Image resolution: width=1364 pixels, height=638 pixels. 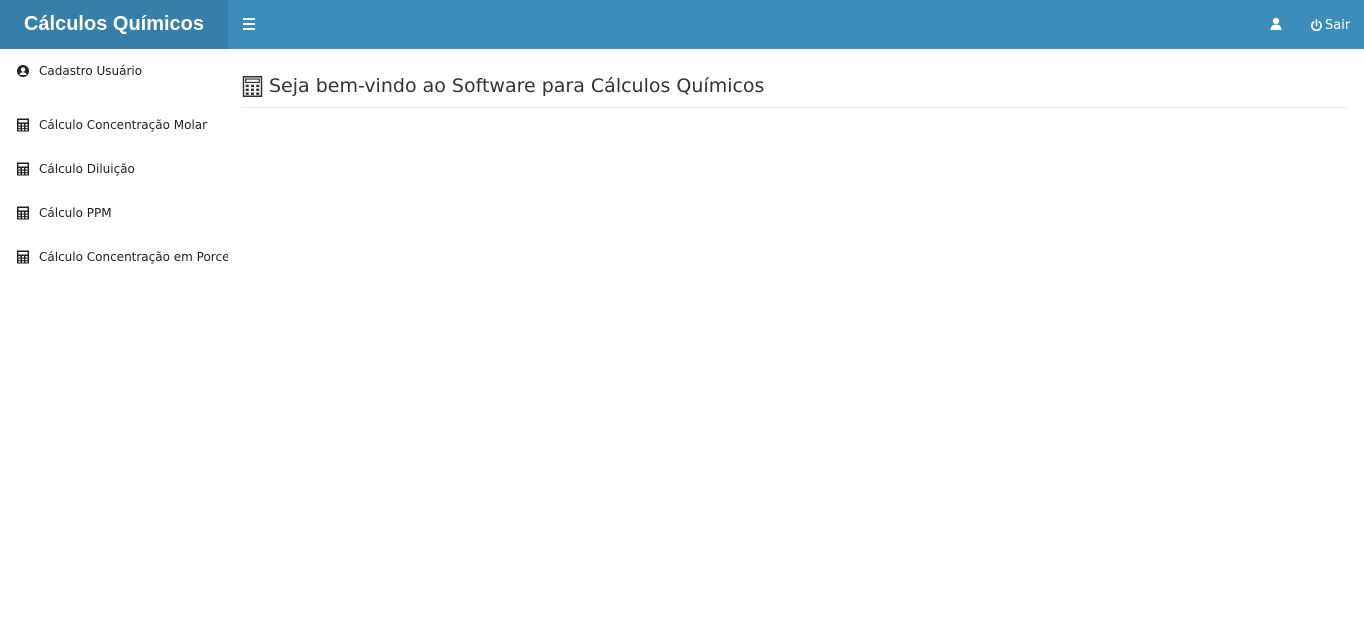 What do you see at coordinates (91, 71) in the screenshot?
I see `sidebar-item-label: Cadastro Usuário` at bounding box center [91, 71].